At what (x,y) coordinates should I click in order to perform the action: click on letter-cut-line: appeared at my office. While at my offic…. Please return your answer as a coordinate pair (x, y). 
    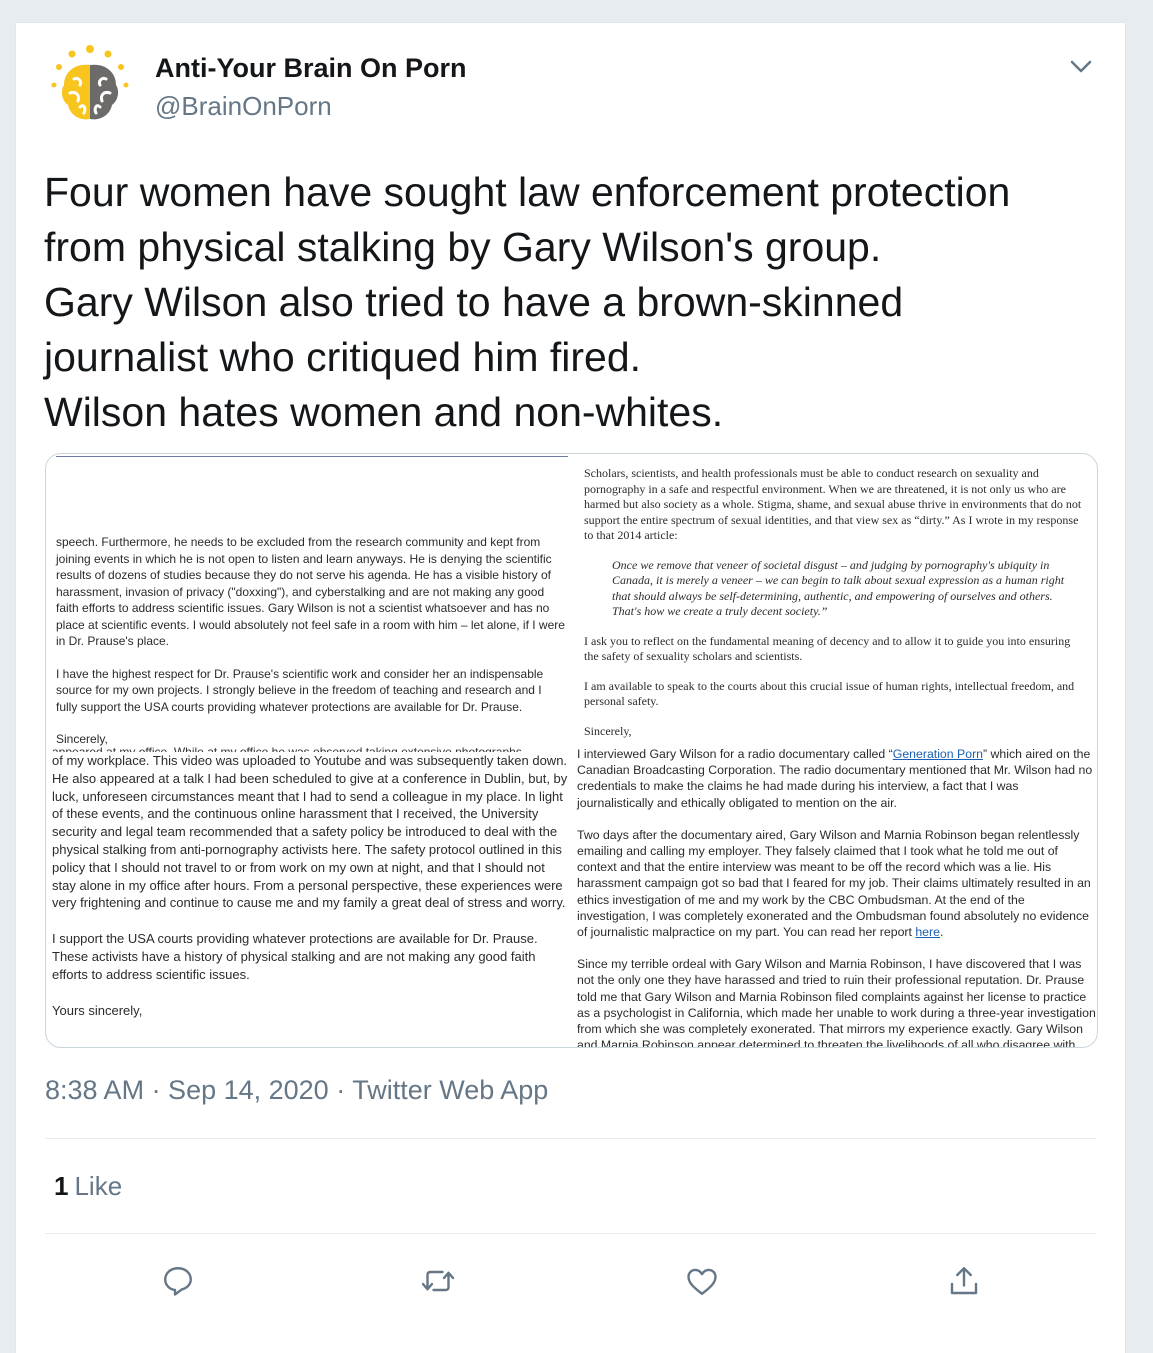
    Looking at the image, I should click on (287, 748).